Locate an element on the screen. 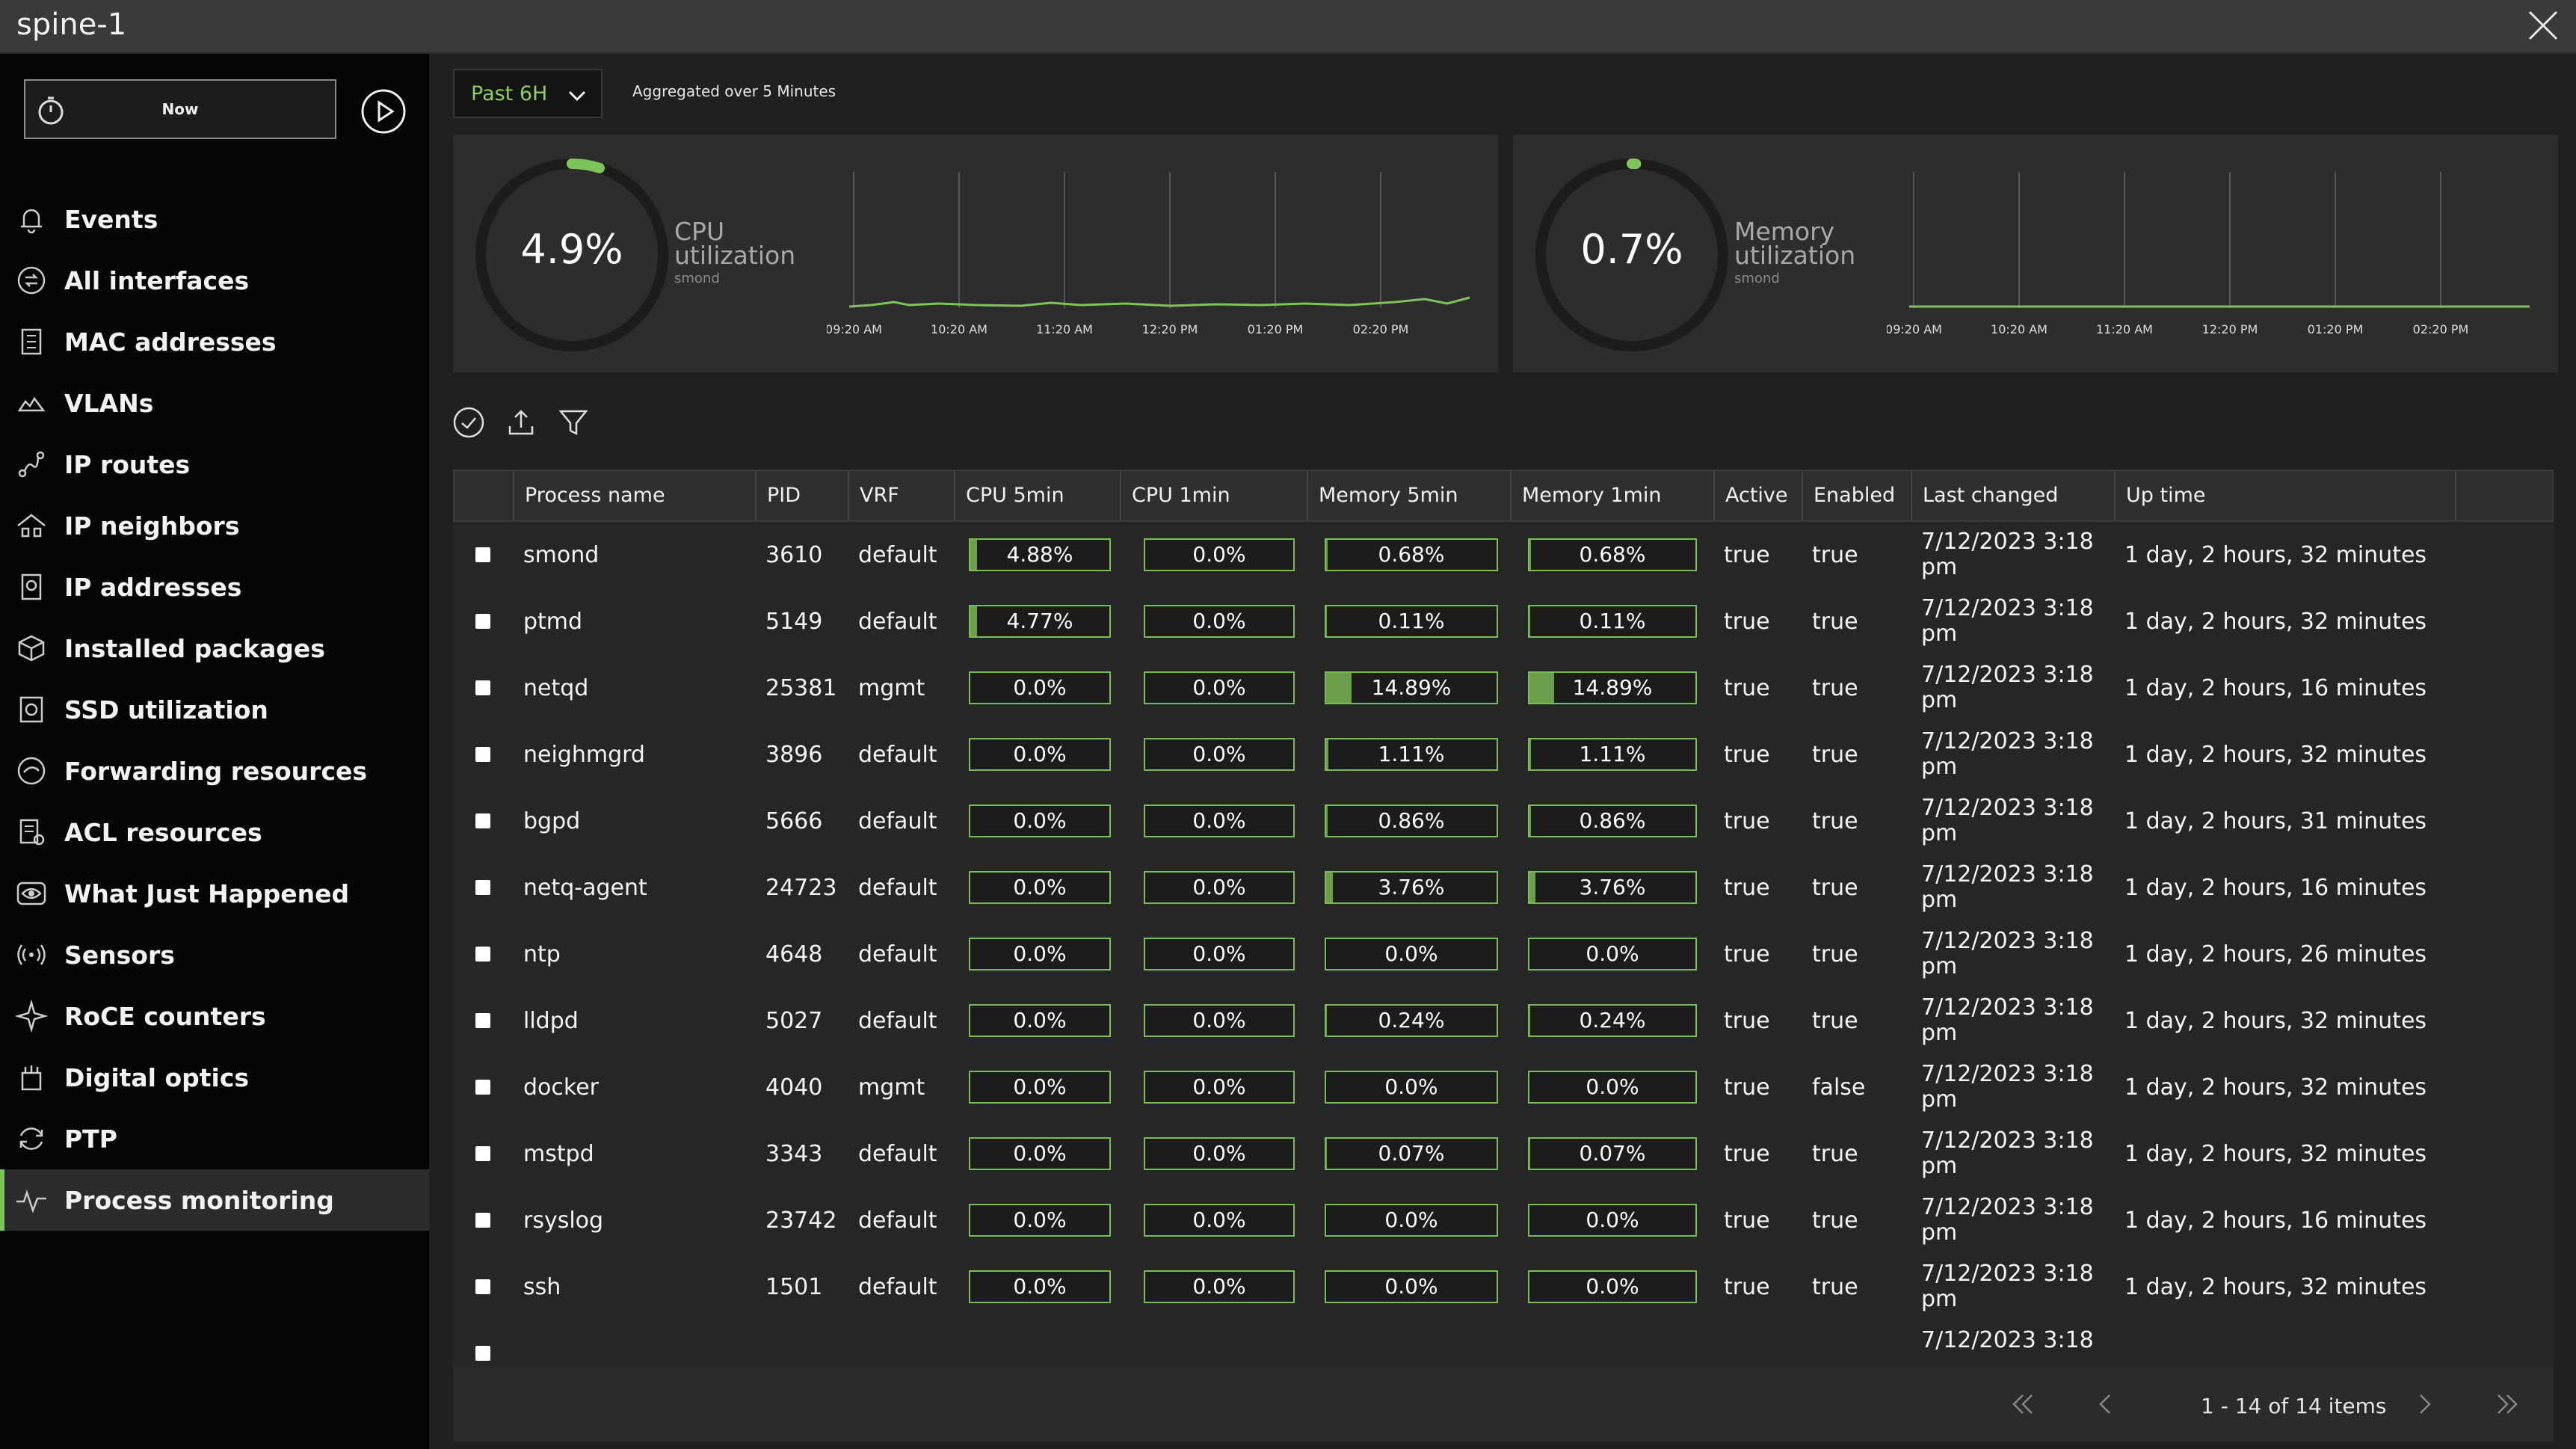  time-axis-label: 11:20 AM is located at coordinates (1064, 329).